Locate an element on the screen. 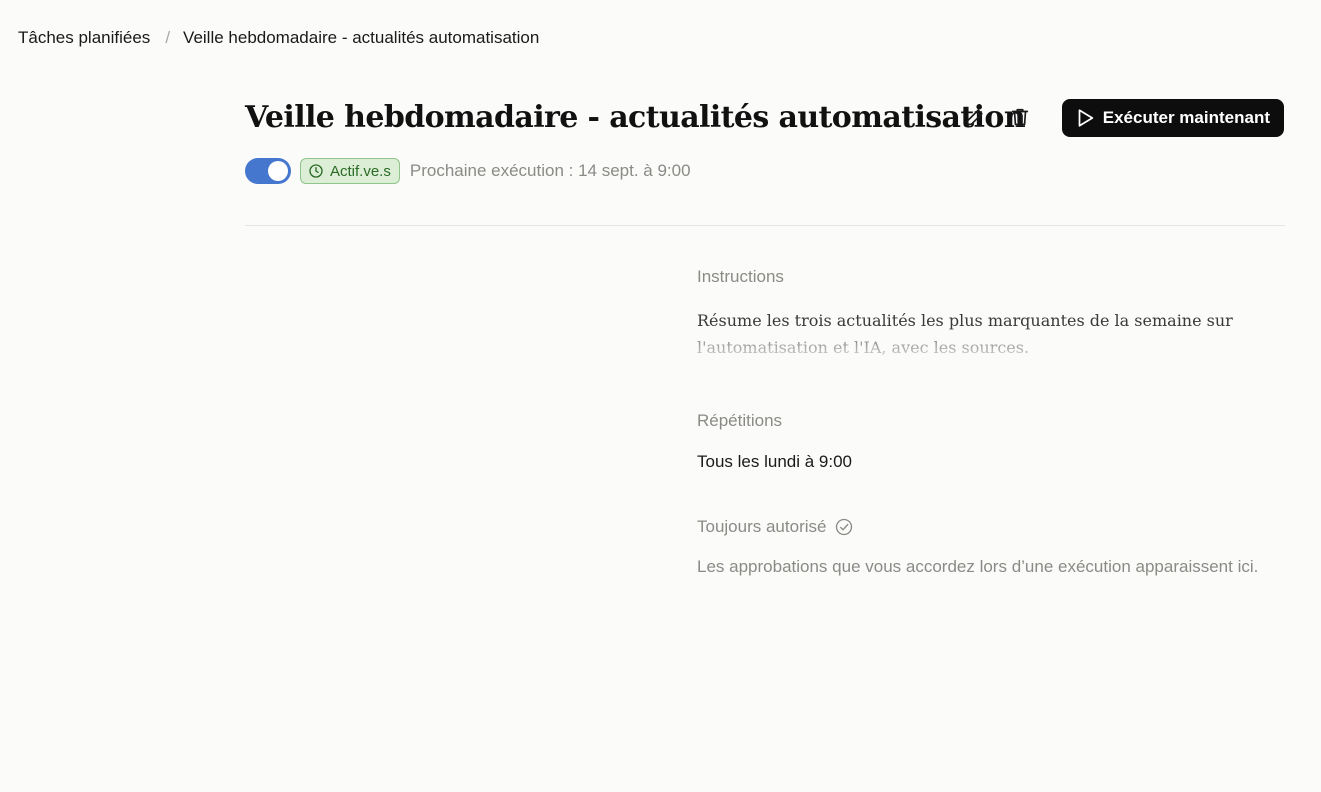 This screenshot has height=792, width=1321. status-badge: Actif.ve.s is located at coordinates (350, 171).